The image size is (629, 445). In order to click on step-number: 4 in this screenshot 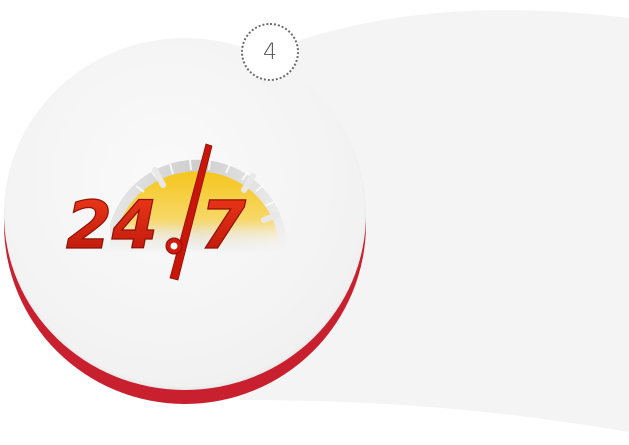, I will do `click(270, 52)`.